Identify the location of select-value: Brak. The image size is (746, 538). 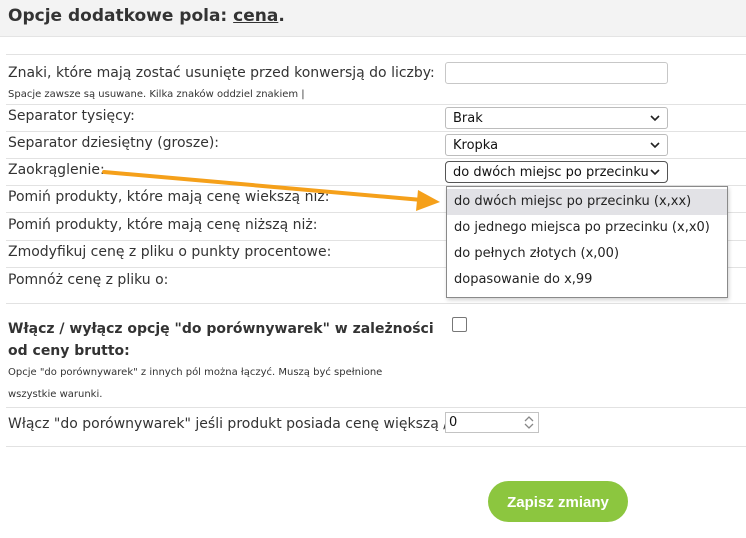
(468, 118).